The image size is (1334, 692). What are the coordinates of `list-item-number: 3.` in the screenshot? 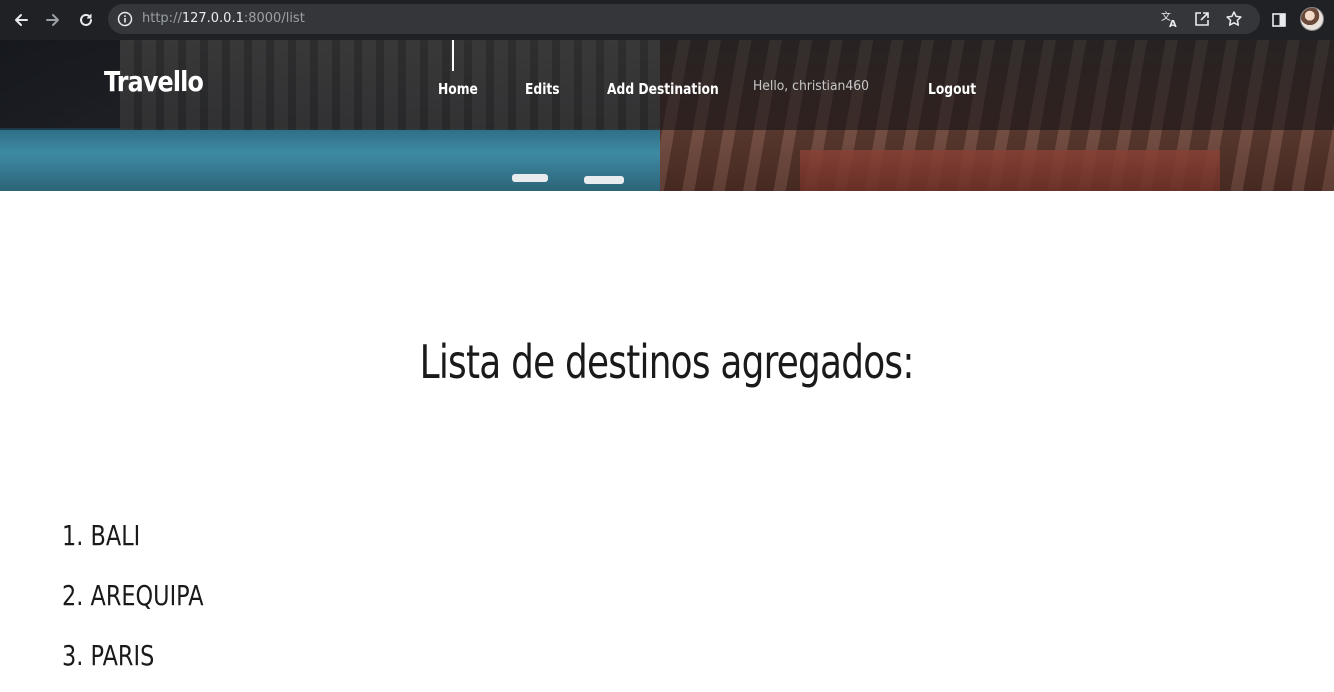 It's located at (73, 655).